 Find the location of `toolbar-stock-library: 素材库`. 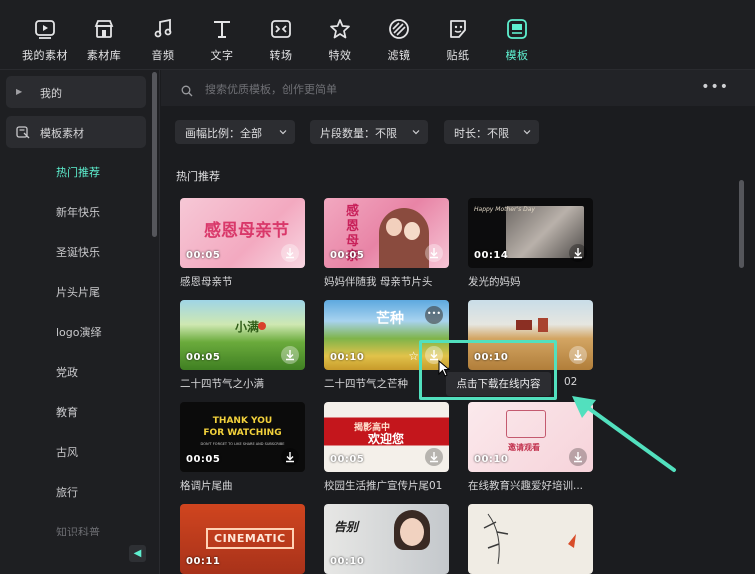

toolbar-stock-library: 素材库 is located at coordinates (104, 40).